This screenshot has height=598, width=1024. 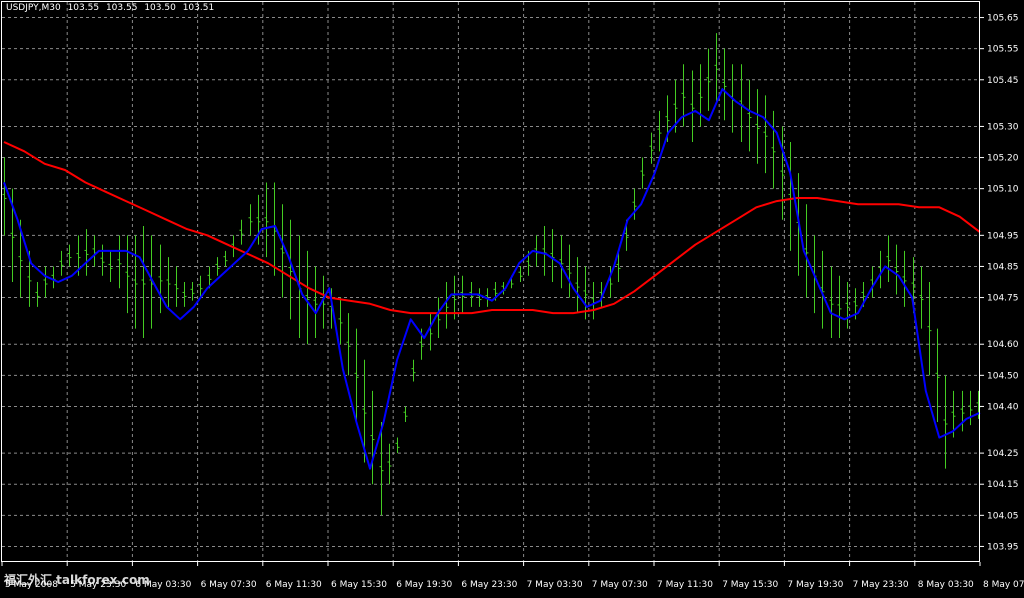 I want to click on x-tick-label: 6 May 11:30, so click(x=294, y=585).